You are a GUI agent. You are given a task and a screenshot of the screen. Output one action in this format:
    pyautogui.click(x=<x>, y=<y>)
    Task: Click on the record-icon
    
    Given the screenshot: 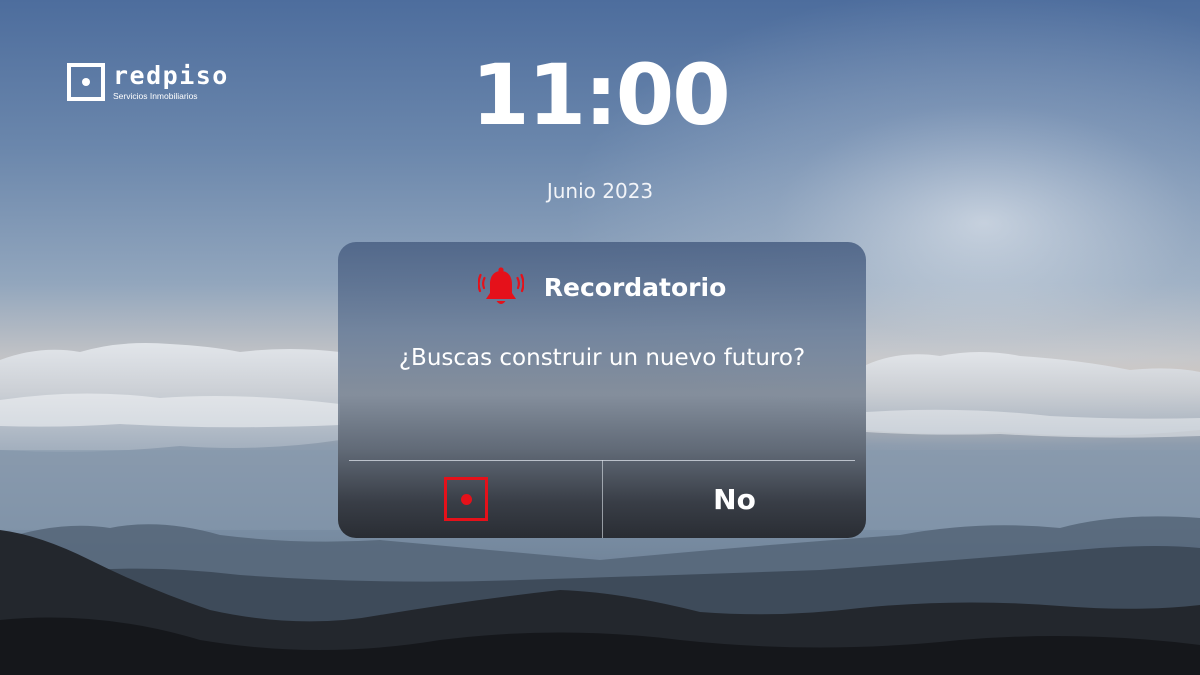 What is the action you would take?
    pyautogui.click(x=466, y=499)
    